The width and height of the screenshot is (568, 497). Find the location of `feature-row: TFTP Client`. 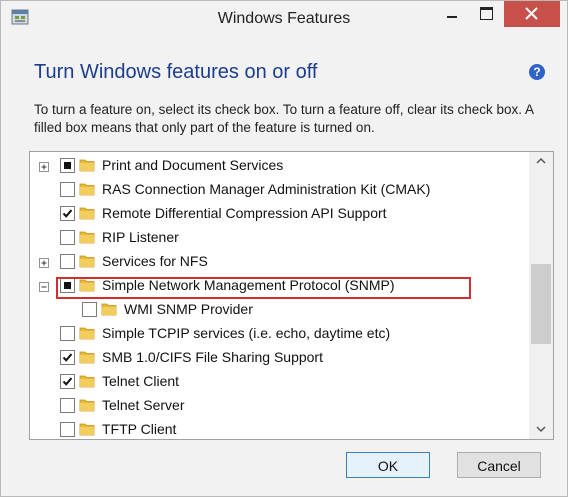

feature-row: TFTP Client is located at coordinates (277, 429).